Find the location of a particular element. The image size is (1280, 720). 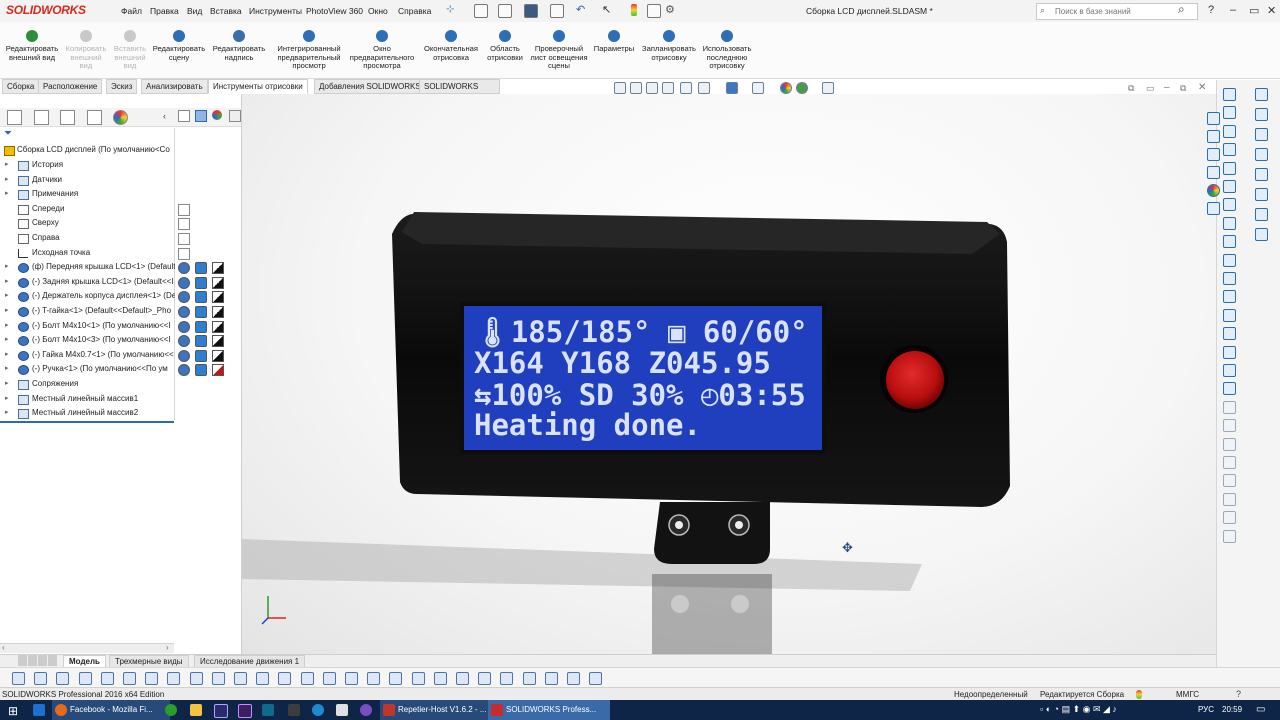

dimxpert-tab-icon is located at coordinates (94, 117).